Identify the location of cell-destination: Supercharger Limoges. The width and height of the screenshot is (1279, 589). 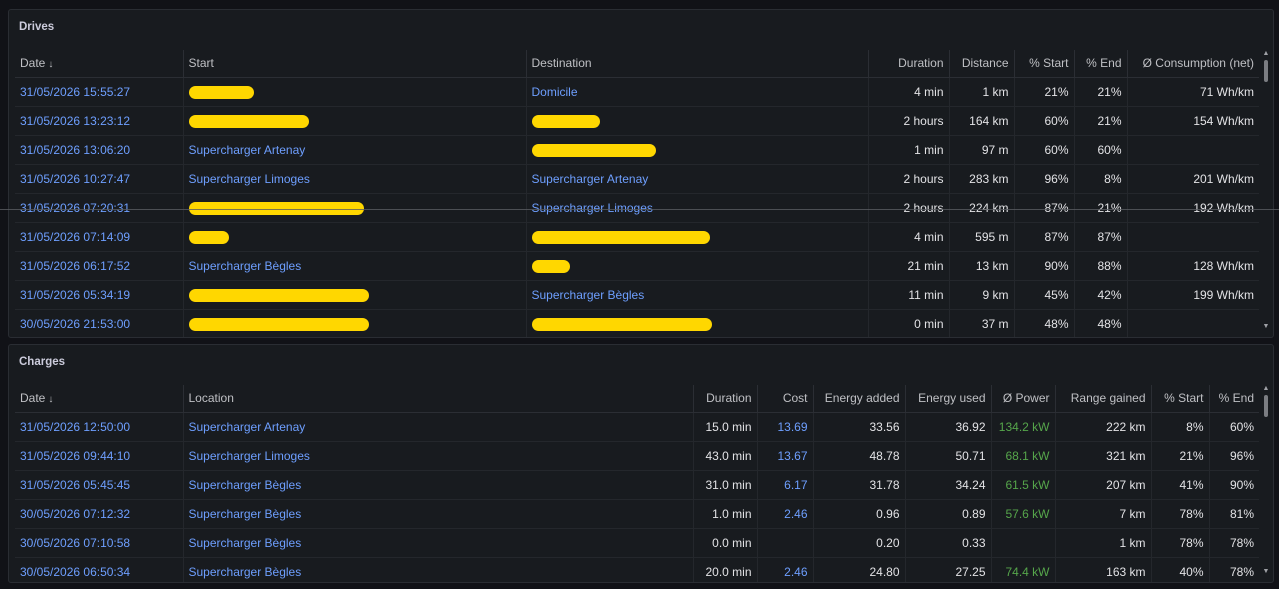
(697, 208).